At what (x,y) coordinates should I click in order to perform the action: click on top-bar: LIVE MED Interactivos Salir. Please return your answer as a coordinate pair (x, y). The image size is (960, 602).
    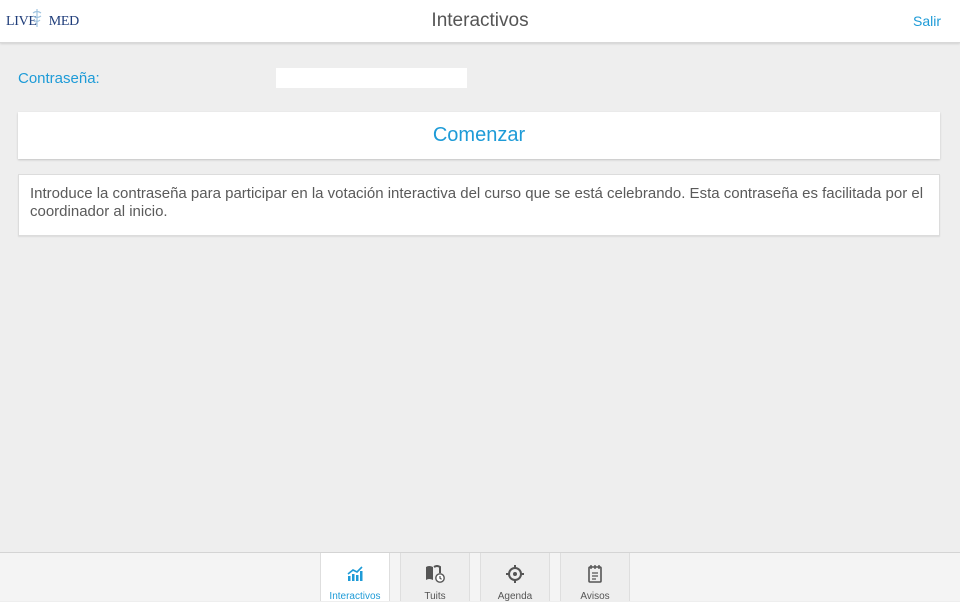
    Looking at the image, I should click on (480, 21).